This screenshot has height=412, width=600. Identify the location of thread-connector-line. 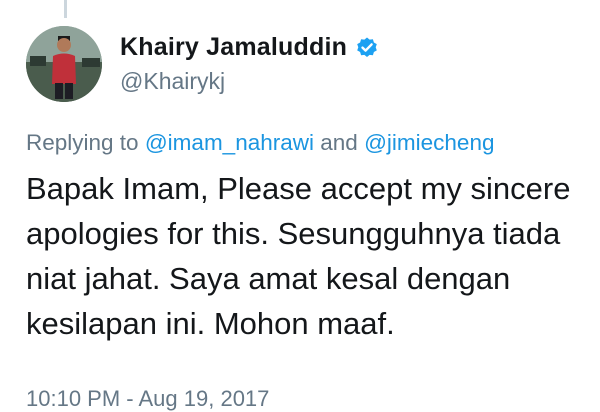
(65, 9).